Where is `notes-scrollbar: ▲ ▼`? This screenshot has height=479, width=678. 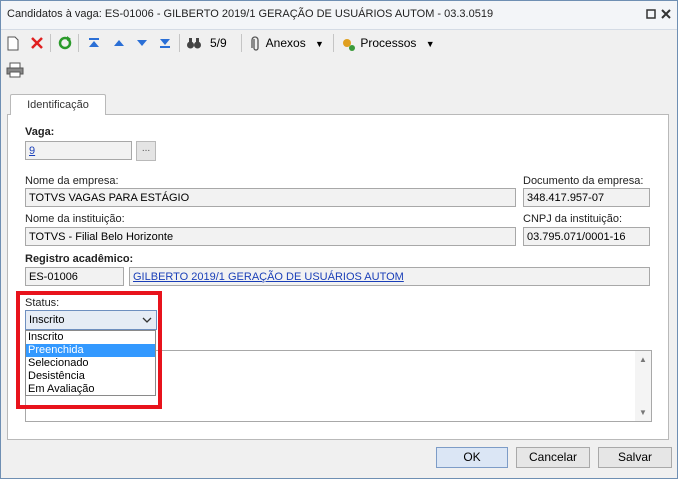
notes-scrollbar: ▲ ▼ is located at coordinates (643, 386).